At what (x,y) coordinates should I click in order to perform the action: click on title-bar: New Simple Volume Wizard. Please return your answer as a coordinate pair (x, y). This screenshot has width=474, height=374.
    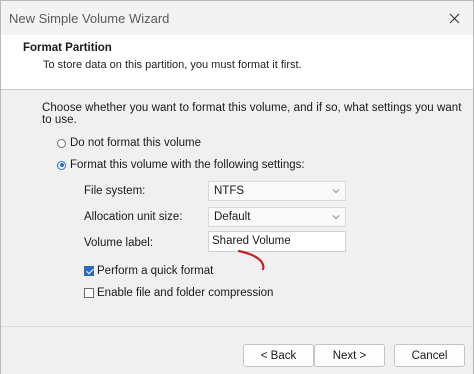
    Looking at the image, I should click on (237, 18).